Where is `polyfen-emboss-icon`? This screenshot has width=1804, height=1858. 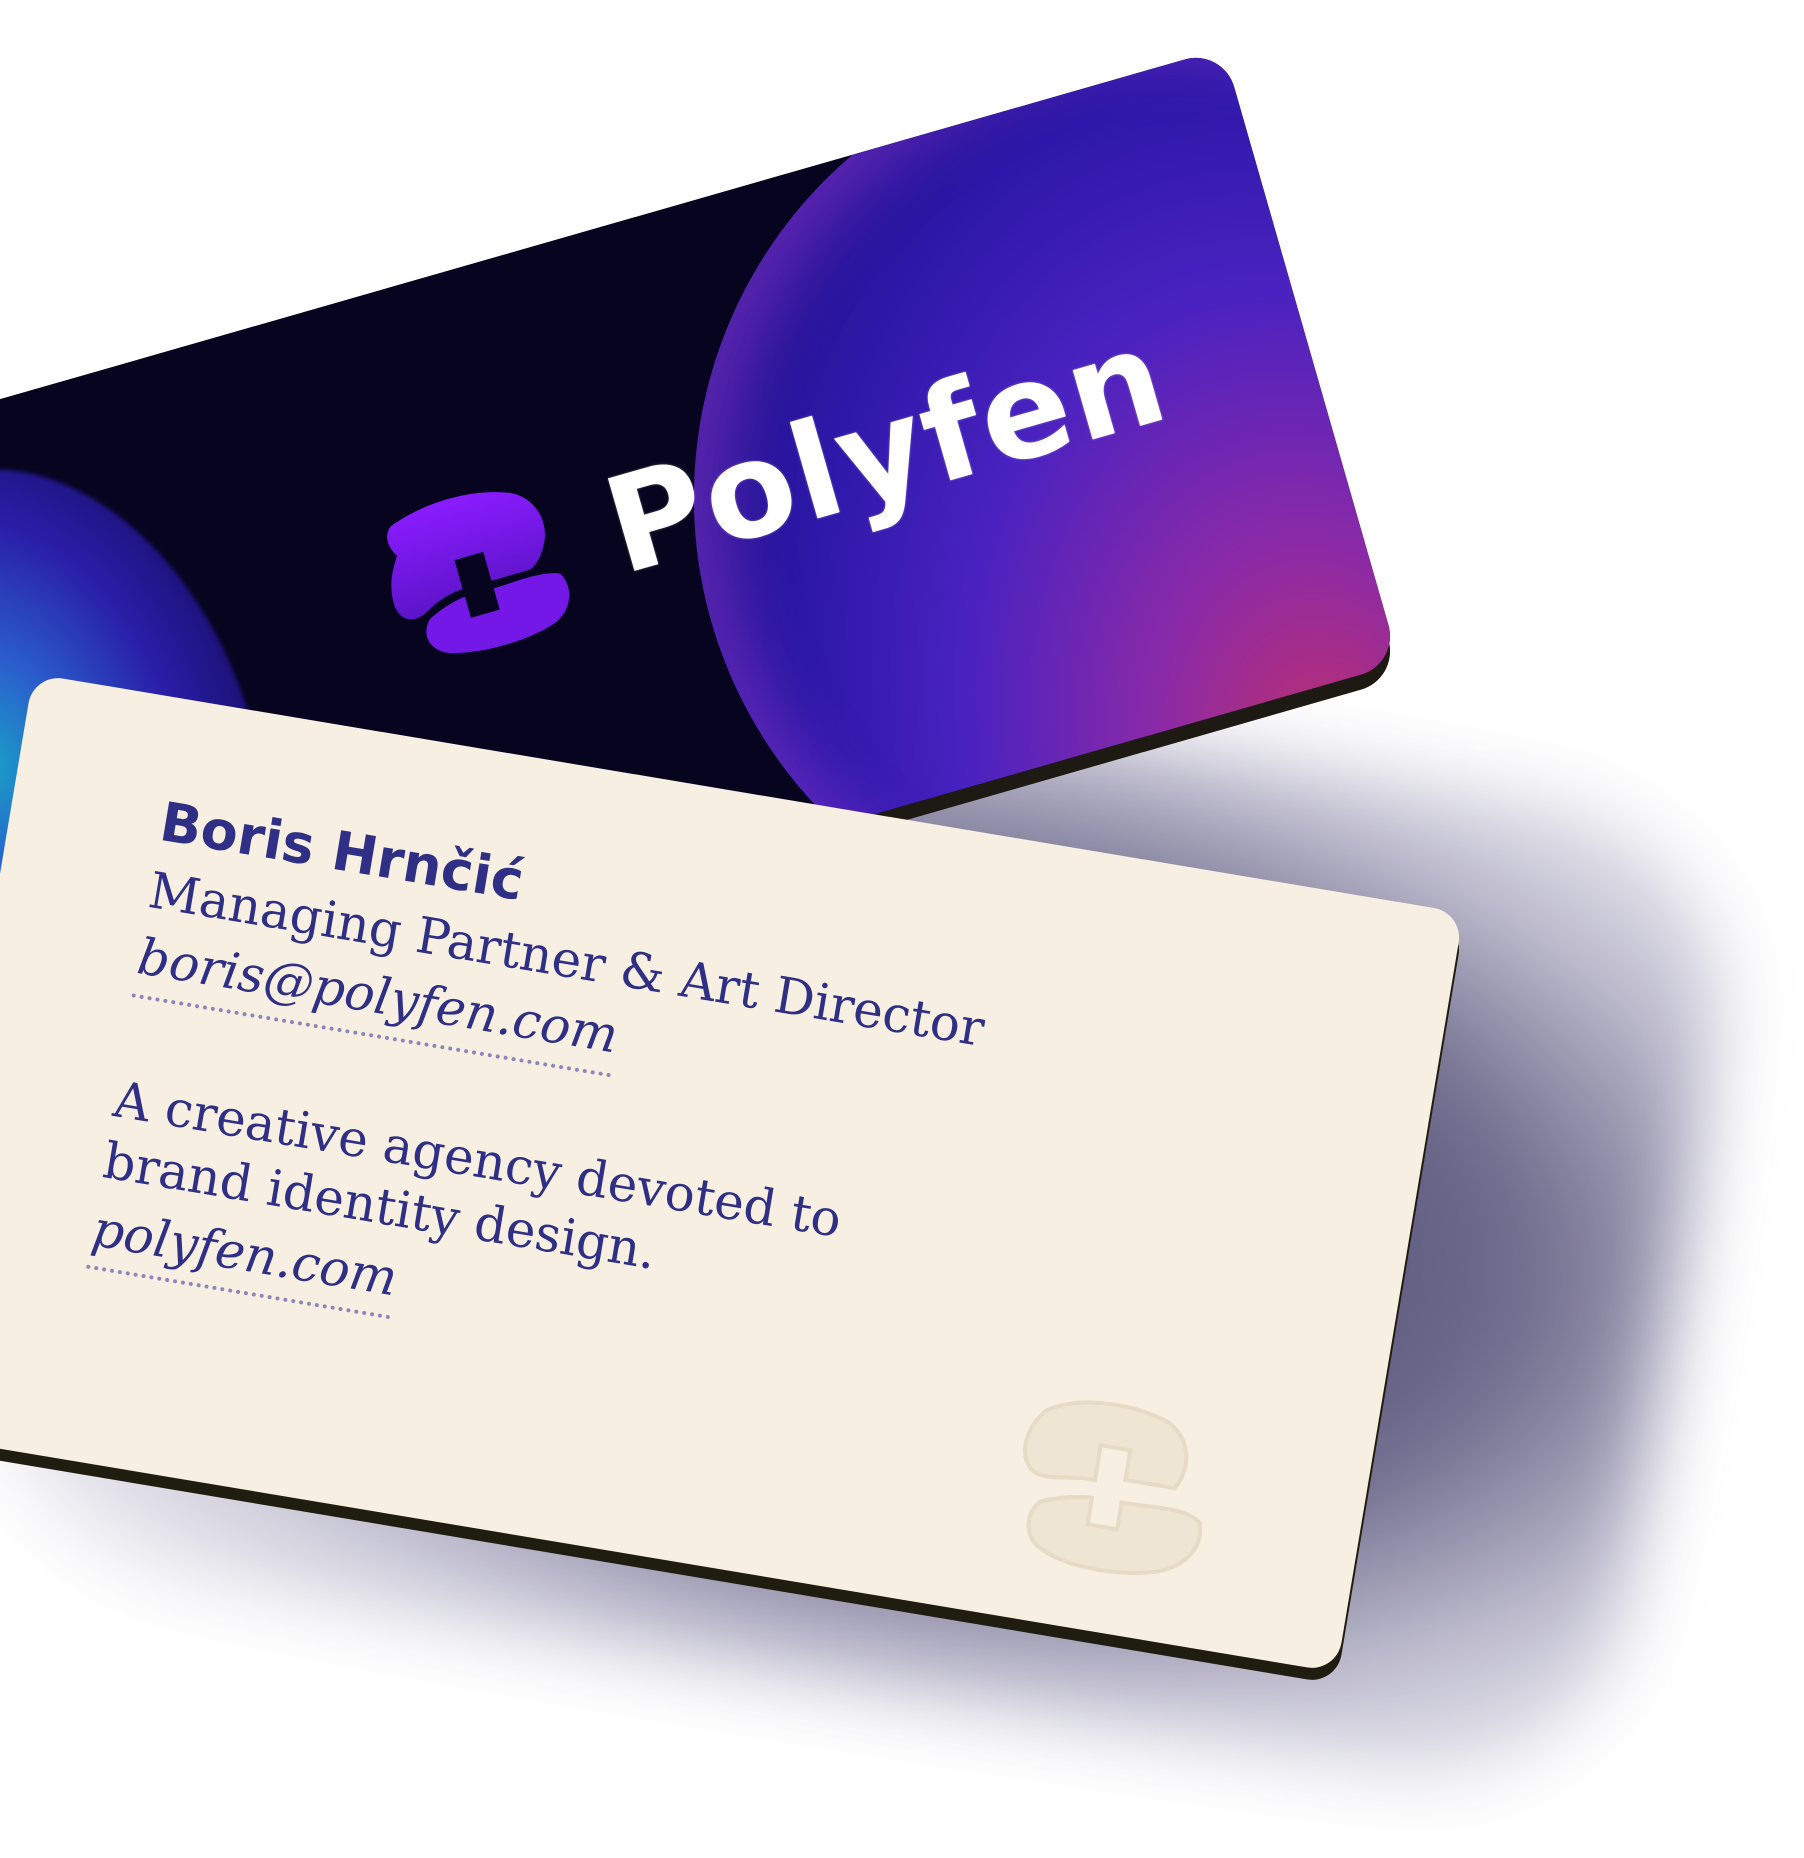 polyfen-emboss-icon is located at coordinates (1113, 1487).